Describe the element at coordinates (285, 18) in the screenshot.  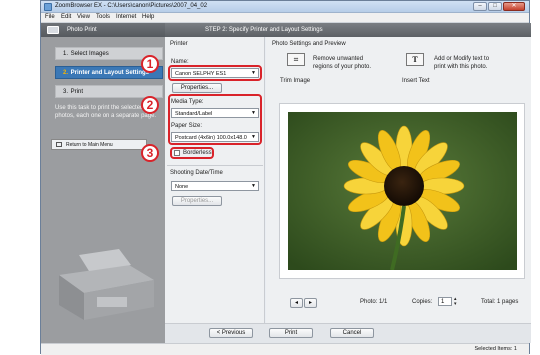
I see `menu-bar: File Edit View Tools Internet Help` at that location.